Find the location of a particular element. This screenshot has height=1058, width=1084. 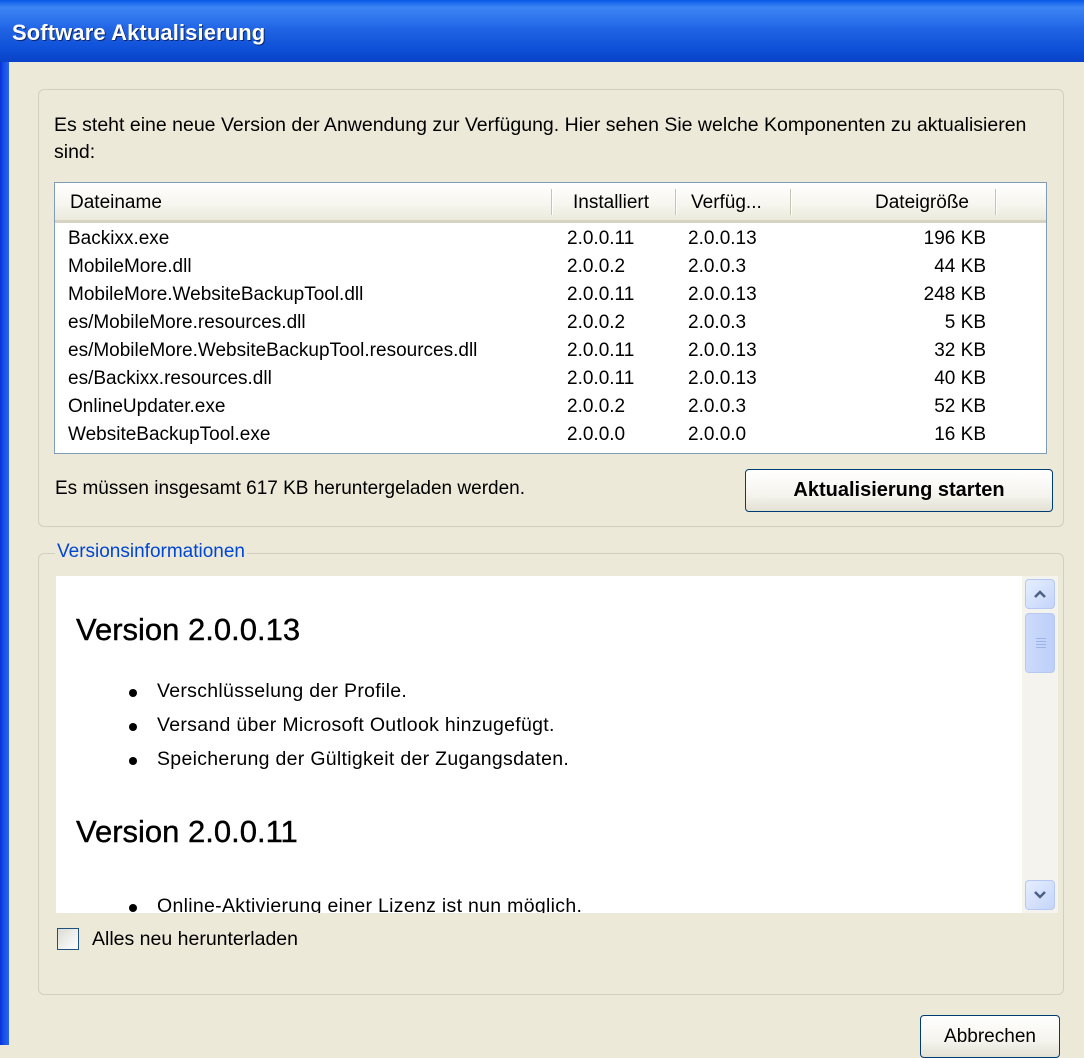

file-row: OnlineUpdater.exe 2.0.0.2 2.0.0.3 52 KB is located at coordinates (550, 407).